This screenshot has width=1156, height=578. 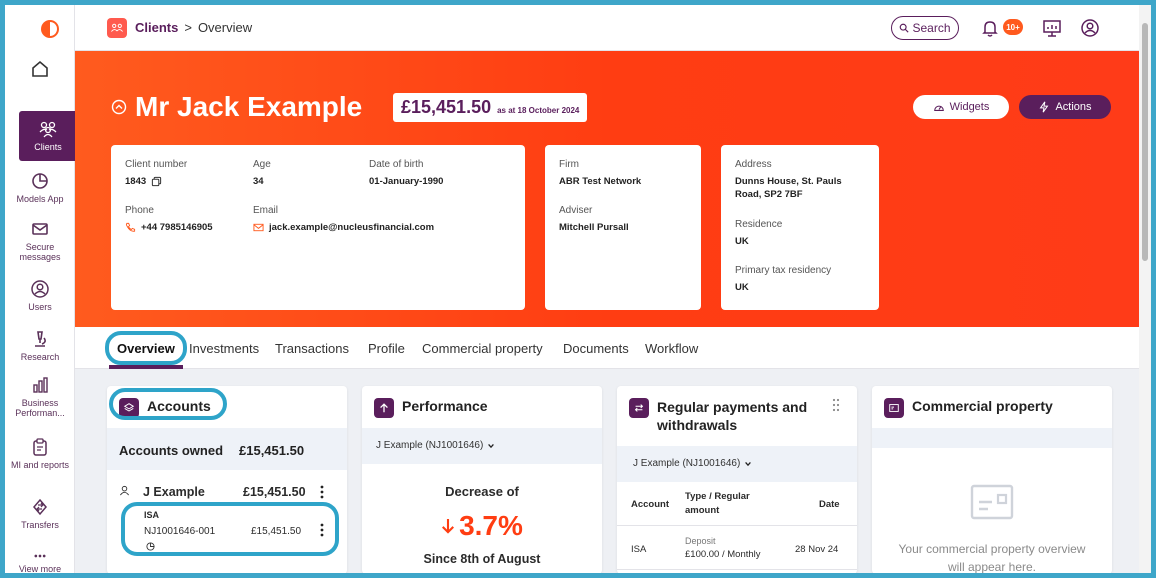 I want to click on performance-caption: Decrease of, so click(x=482, y=491).